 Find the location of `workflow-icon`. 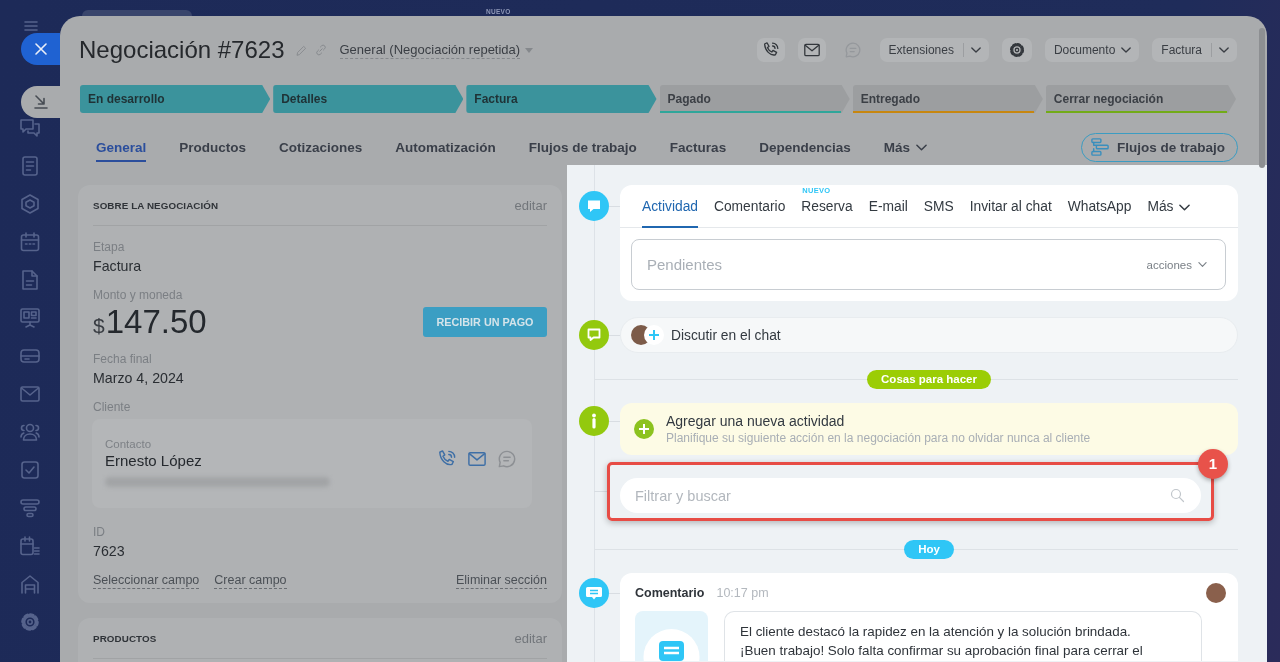

workflow-icon is located at coordinates (1100, 147).